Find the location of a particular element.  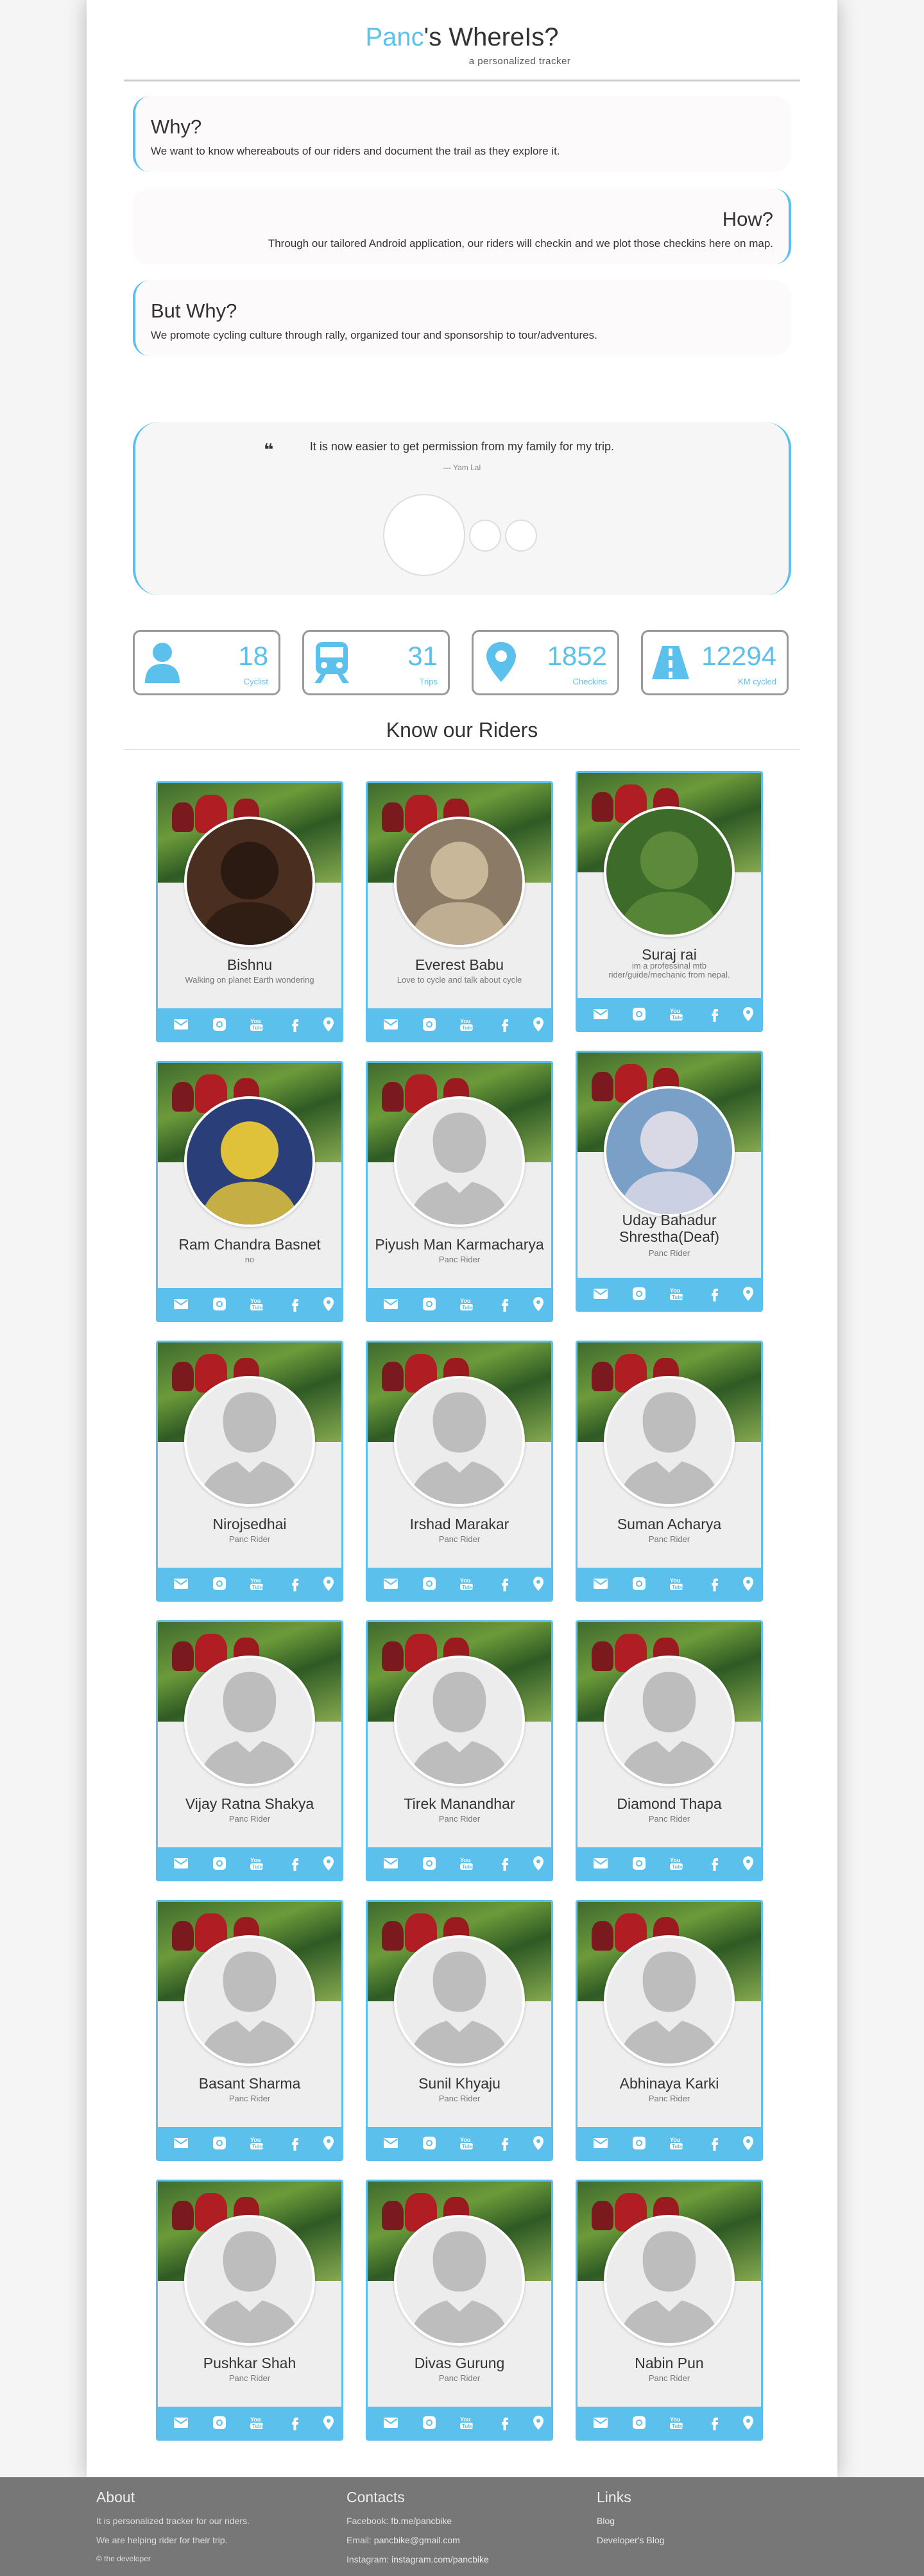

email-link: pancbike@gmail.com is located at coordinates (417, 2540).